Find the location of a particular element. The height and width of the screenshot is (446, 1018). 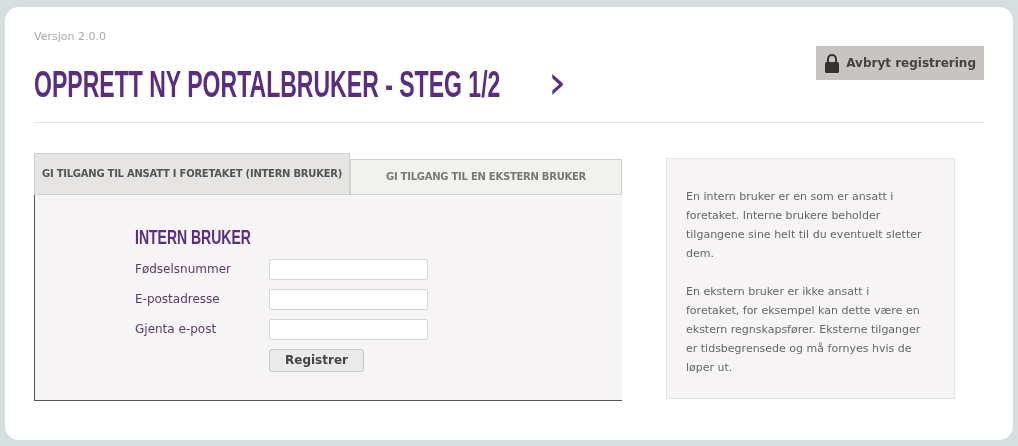

version-text: Versjon 2.0.0 is located at coordinates (70, 37).